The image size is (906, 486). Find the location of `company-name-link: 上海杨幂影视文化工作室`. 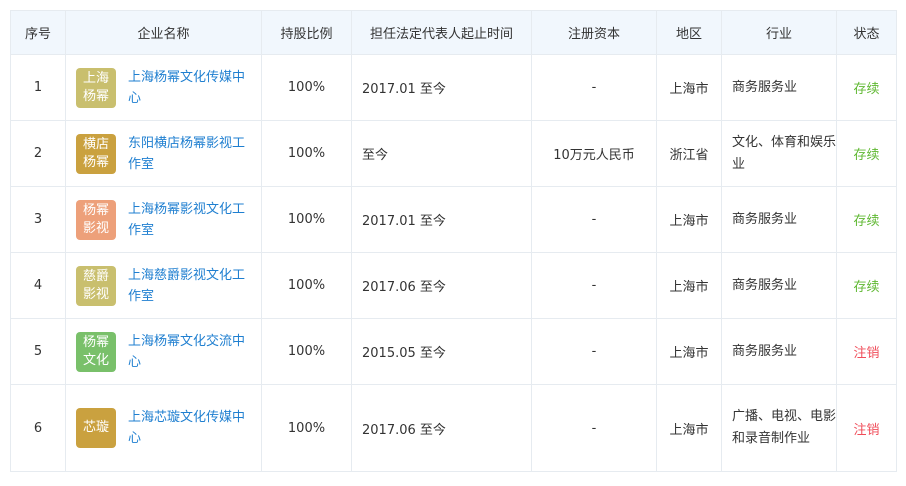

company-name-link: 上海杨幂影视文化工作室 is located at coordinates (189, 220).